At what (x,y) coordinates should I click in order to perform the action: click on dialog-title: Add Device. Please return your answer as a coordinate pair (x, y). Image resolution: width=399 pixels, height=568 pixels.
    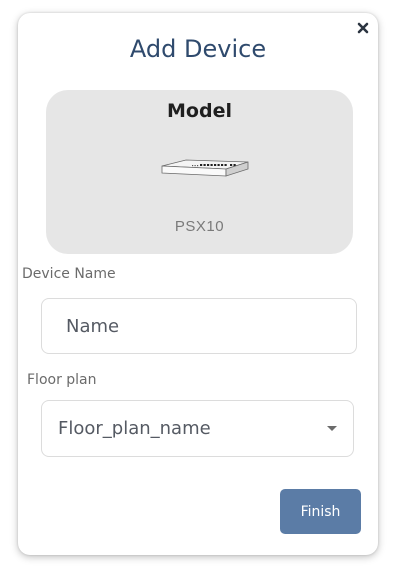
    Looking at the image, I should click on (198, 49).